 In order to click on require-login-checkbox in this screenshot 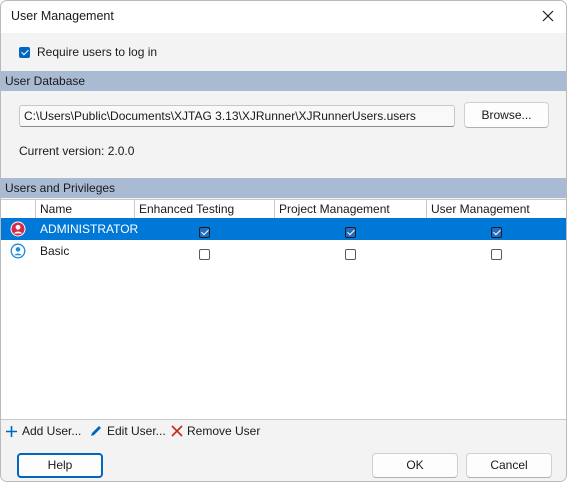, I will do `click(24, 52)`.